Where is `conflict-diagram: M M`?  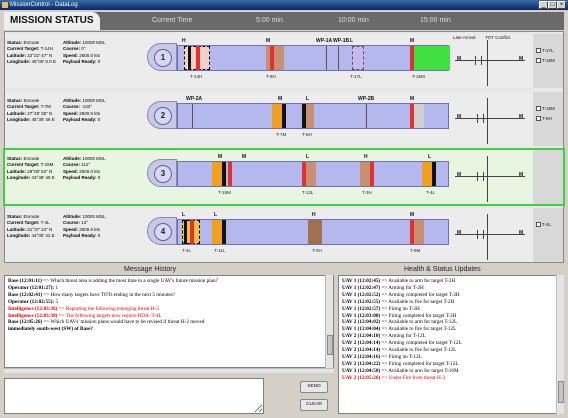 conflict-diagram: M M is located at coordinates (493, 177).